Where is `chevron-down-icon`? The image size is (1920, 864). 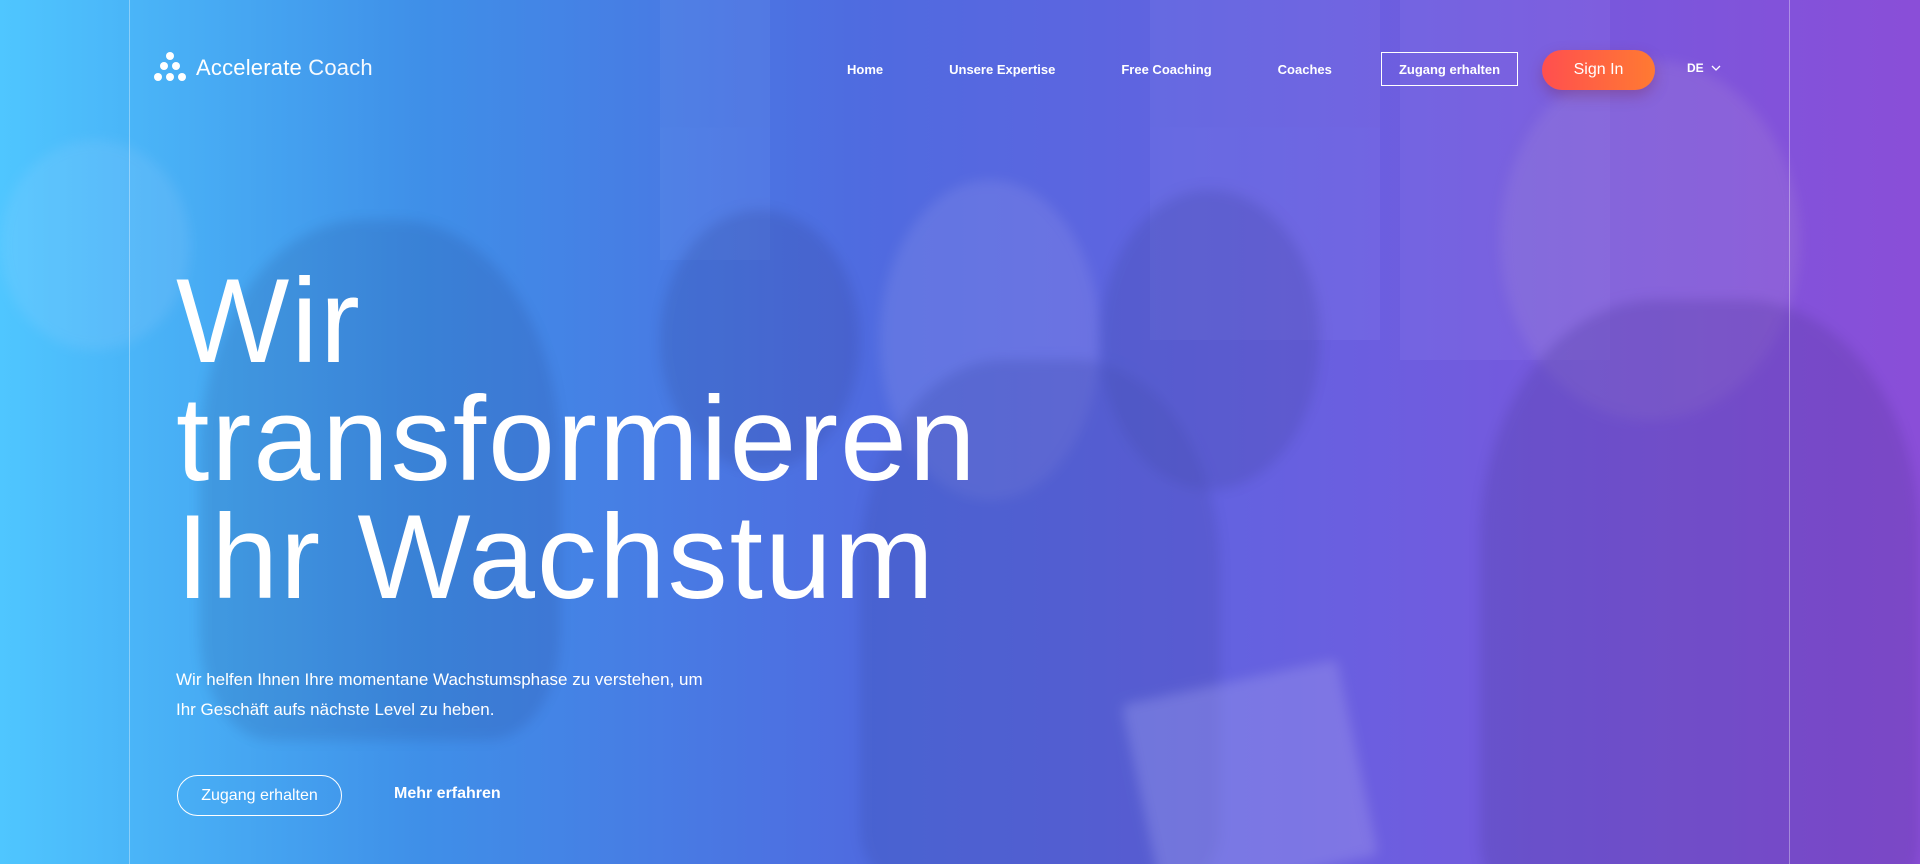
chevron-down-icon is located at coordinates (1716, 68).